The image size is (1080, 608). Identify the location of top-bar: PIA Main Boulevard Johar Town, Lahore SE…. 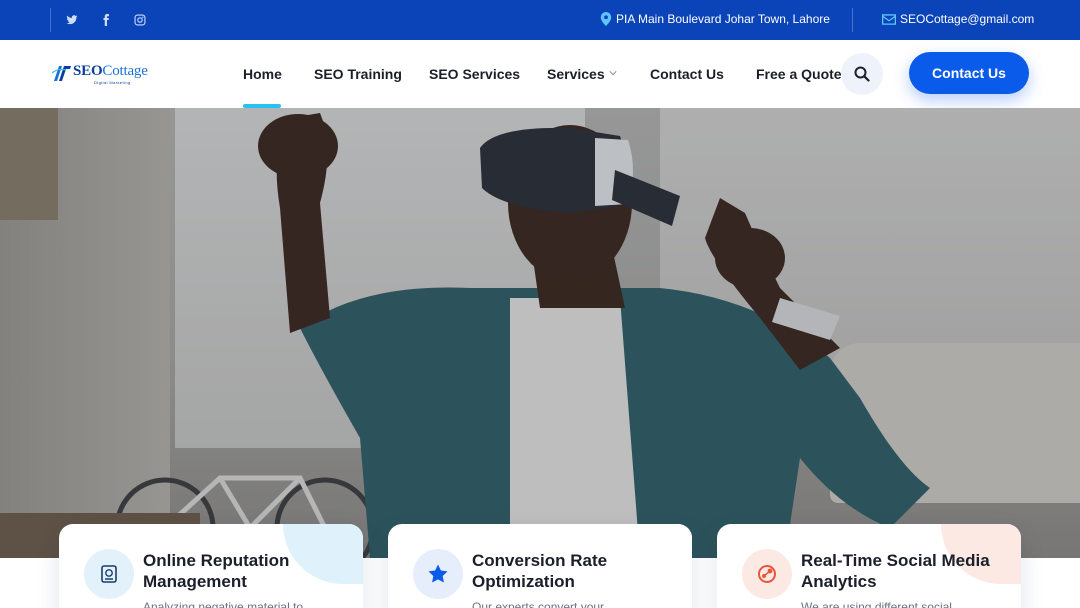
(540, 20).